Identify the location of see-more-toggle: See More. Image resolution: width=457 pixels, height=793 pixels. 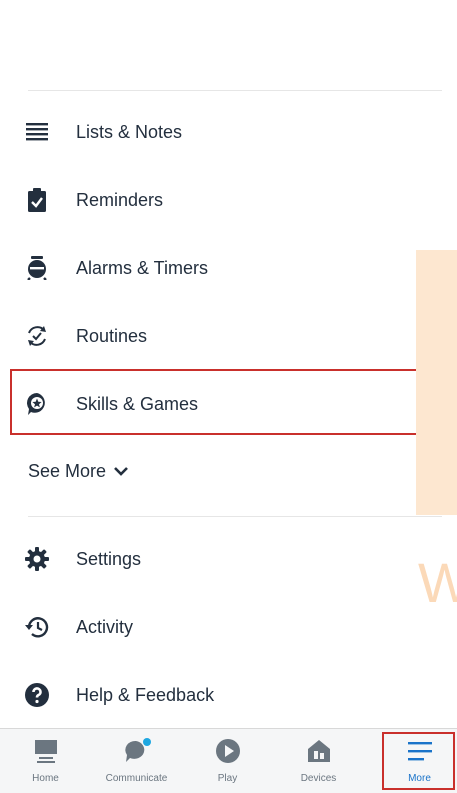
(78, 471).